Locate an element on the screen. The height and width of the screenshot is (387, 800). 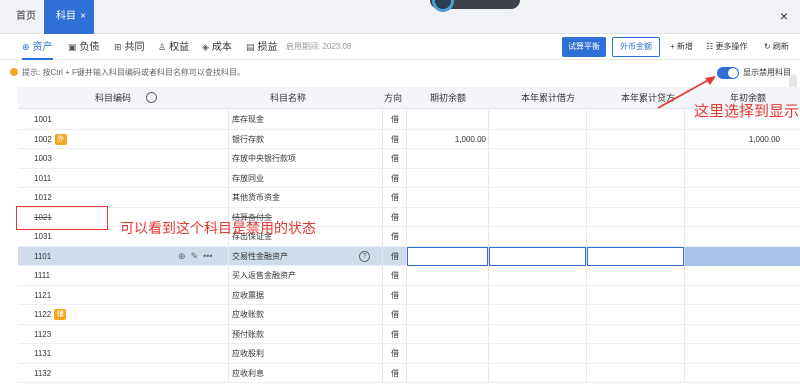
annotation-arrow is located at coordinates (686, 92).